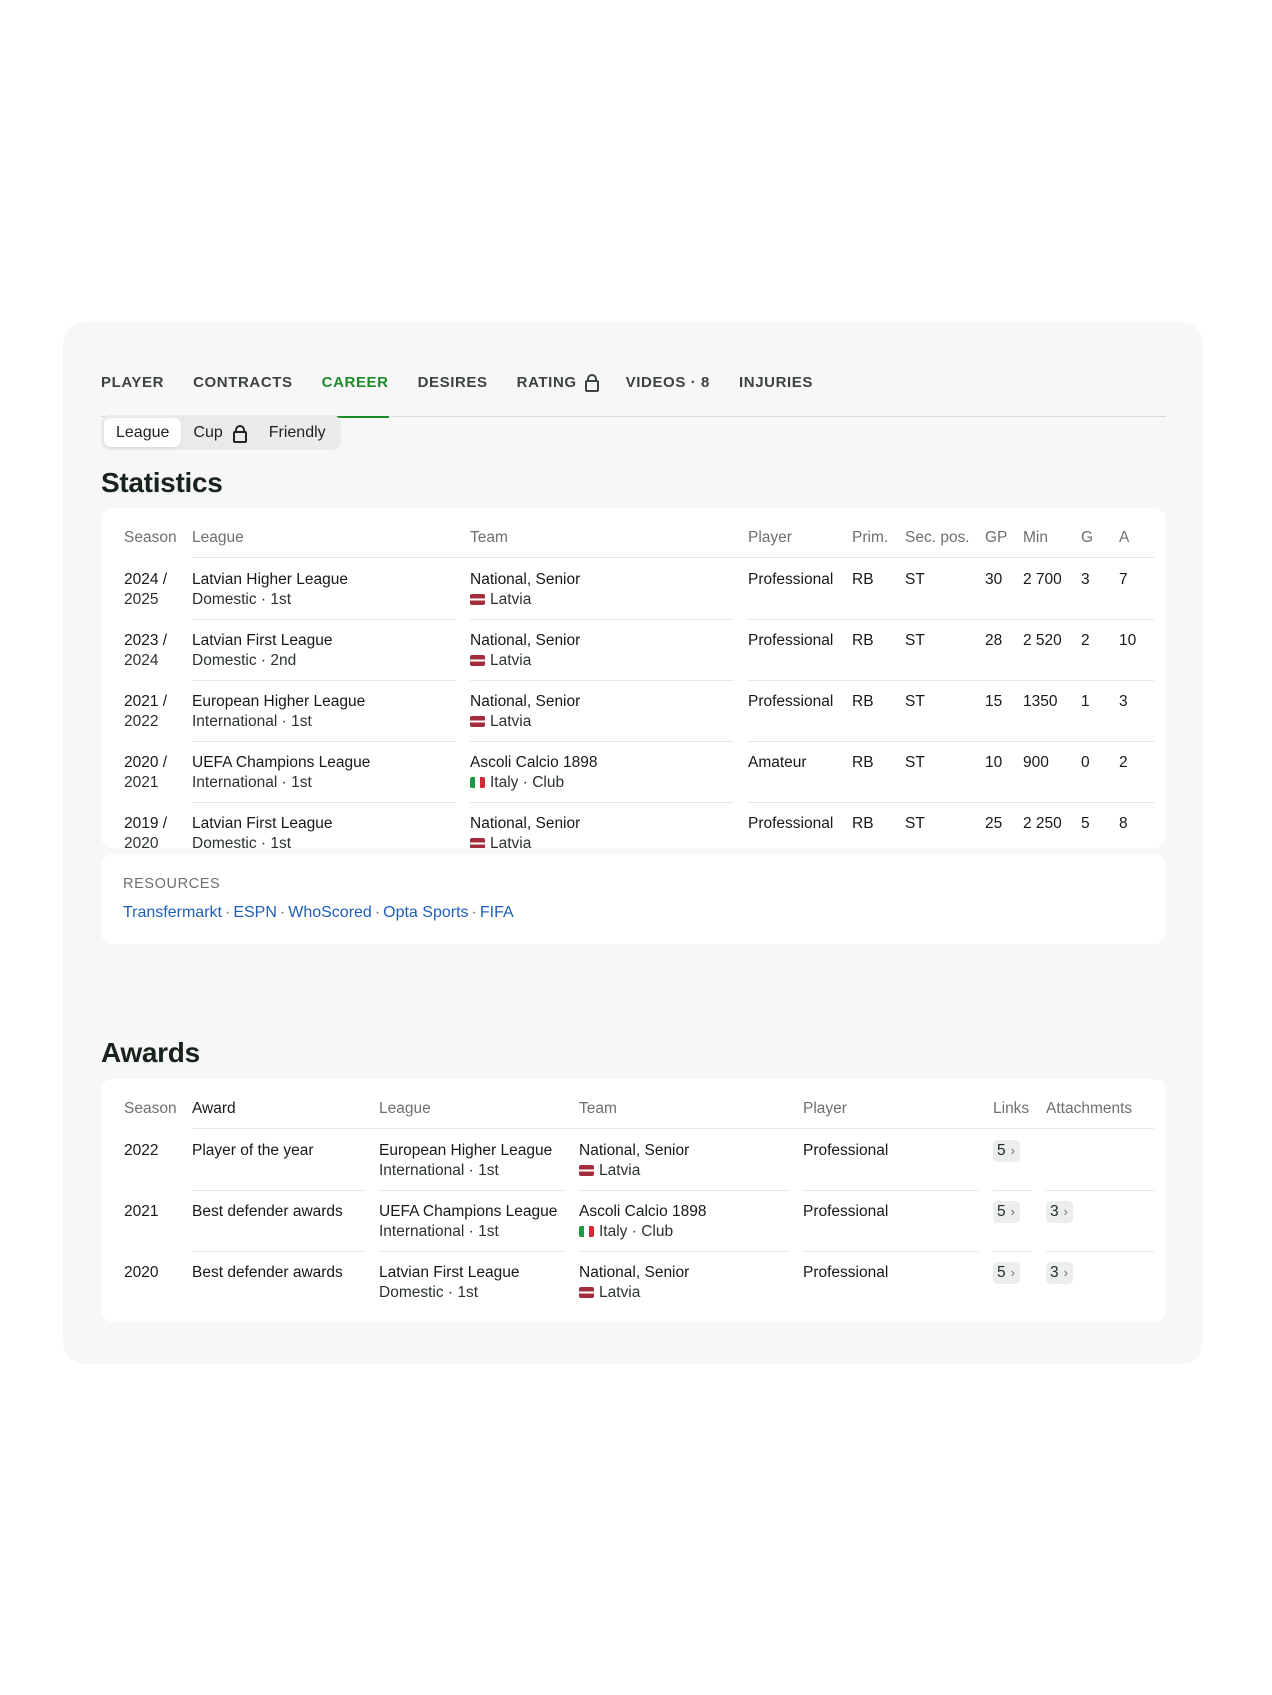 The image size is (1272, 1695). I want to click on column-header-prim: Prim., so click(878, 538).